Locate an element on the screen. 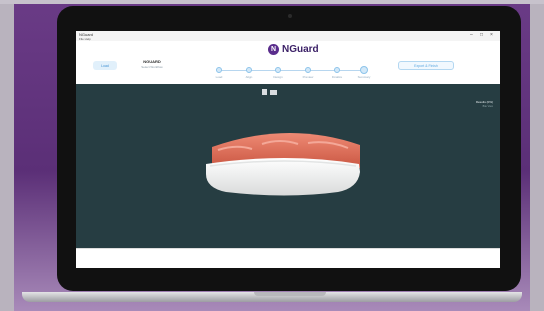 Image resolution: width=544 pixels, height=311 pixels. step-dot-design is located at coordinates (278, 70).